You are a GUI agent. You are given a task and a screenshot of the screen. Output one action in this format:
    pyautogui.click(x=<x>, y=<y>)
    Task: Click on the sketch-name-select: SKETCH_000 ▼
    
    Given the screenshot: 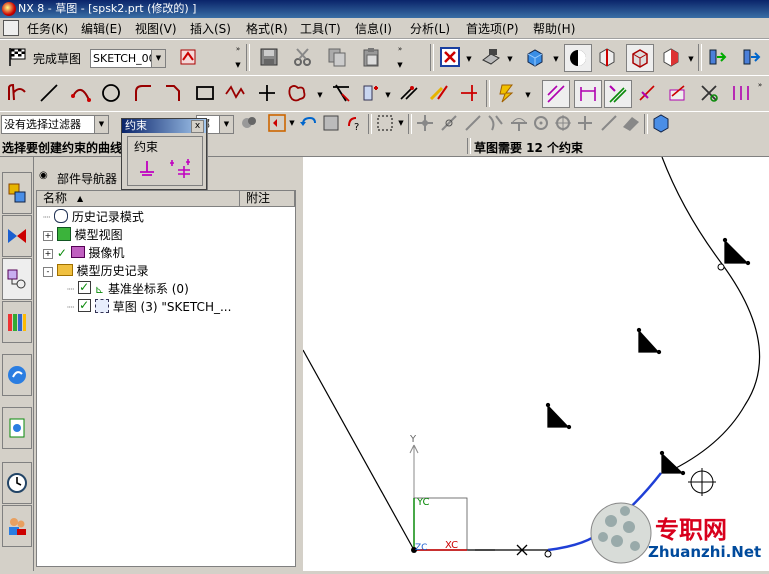 What is the action you would take?
    pyautogui.click(x=128, y=58)
    